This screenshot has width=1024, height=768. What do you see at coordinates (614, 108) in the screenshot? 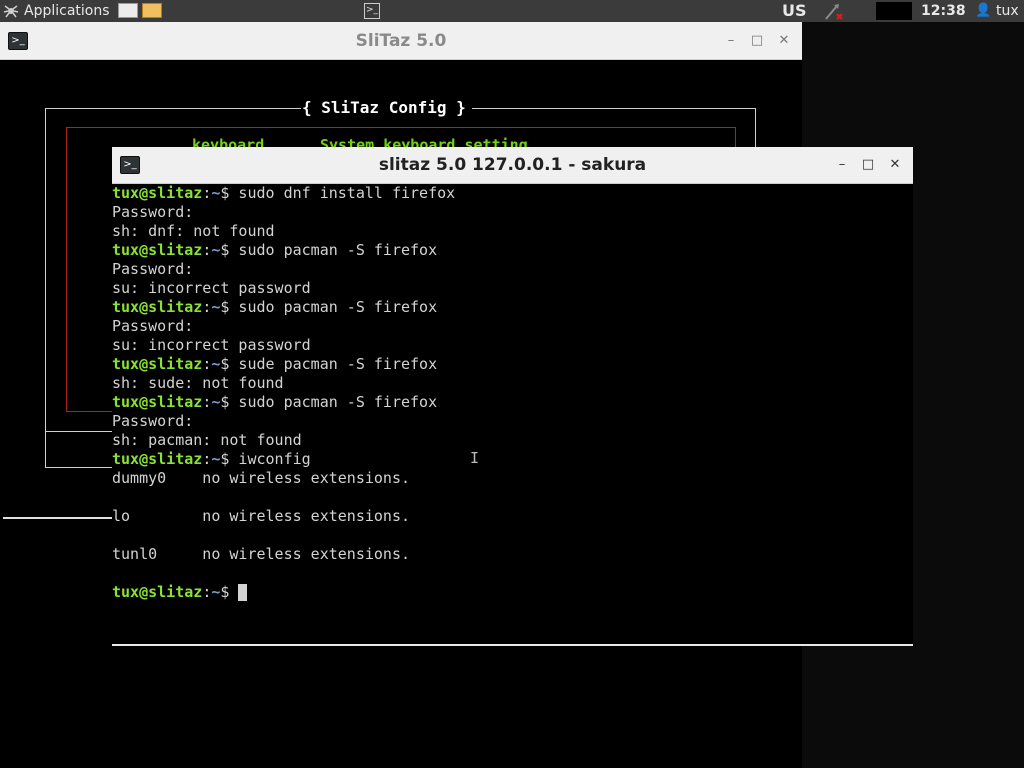
I see `dialog-top-border-right` at bounding box center [614, 108].